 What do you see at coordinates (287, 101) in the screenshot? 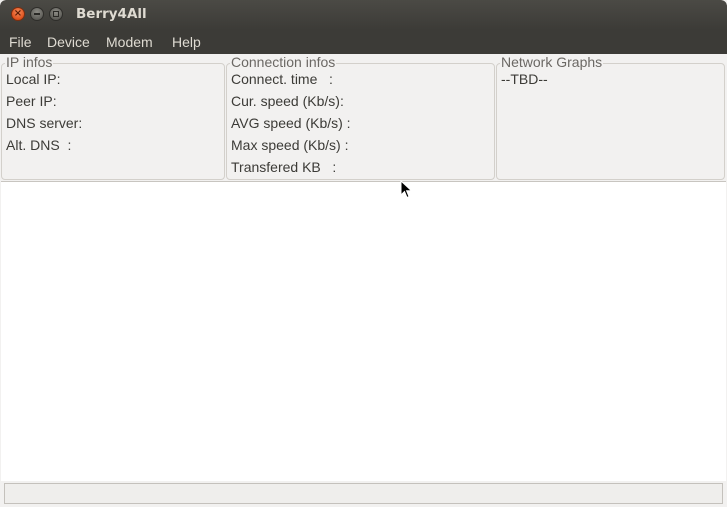
I see `cur-speed-label: Cur. speed (Kb/s):` at bounding box center [287, 101].